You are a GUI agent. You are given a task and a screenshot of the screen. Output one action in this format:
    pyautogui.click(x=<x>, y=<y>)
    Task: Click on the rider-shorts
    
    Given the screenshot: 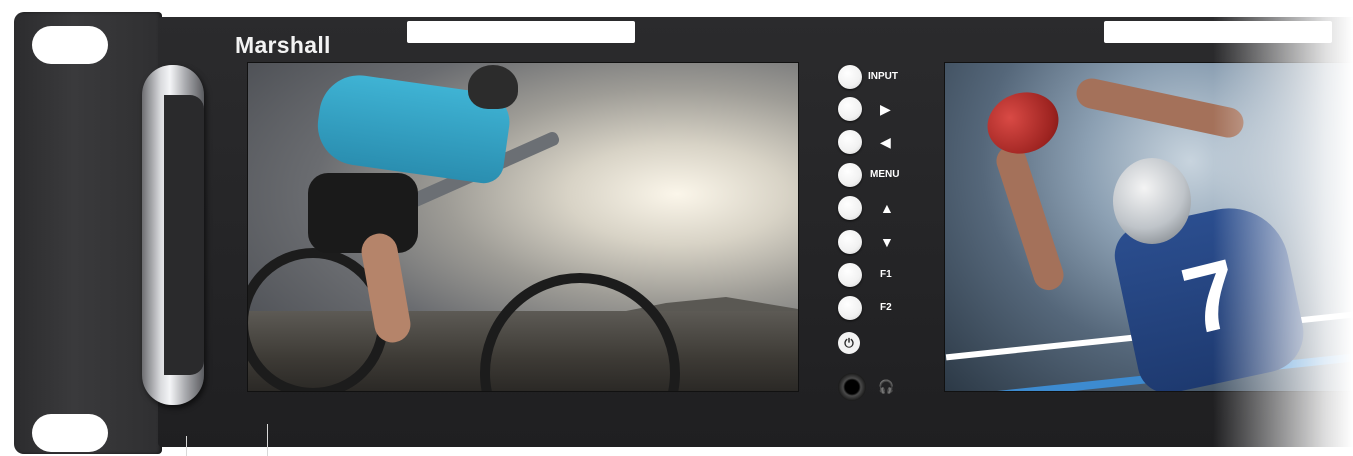 What is the action you would take?
    pyautogui.click(x=363, y=213)
    